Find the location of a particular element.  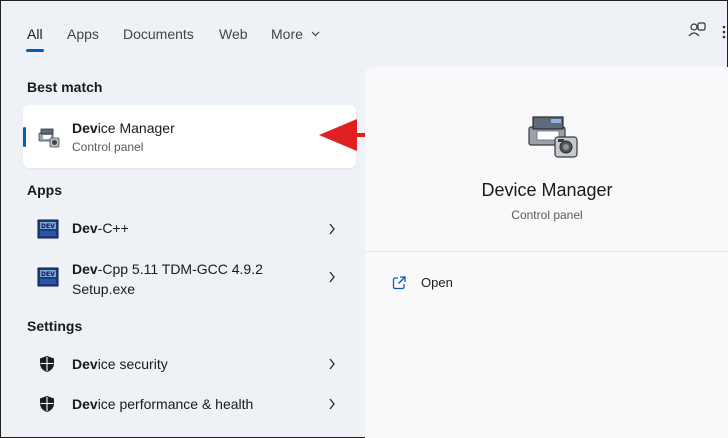

app-title: Dev-C++ is located at coordinates (100, 228).